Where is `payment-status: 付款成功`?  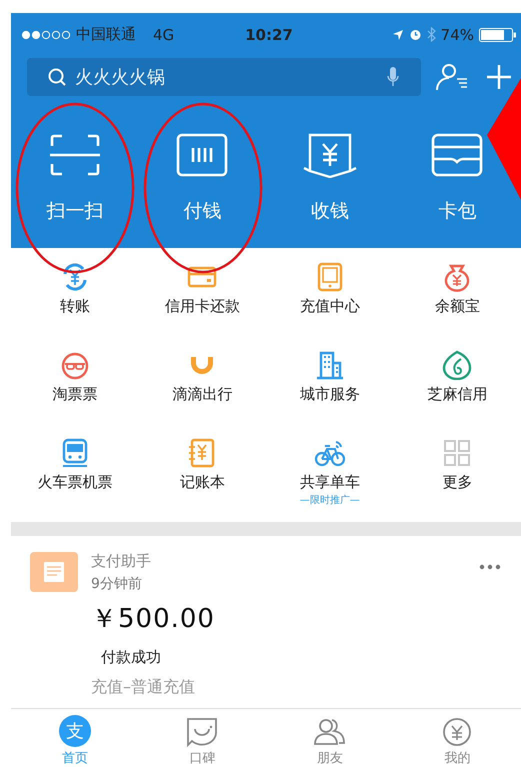
payment-status: 付款成功 is located at coordinates (131, 657).